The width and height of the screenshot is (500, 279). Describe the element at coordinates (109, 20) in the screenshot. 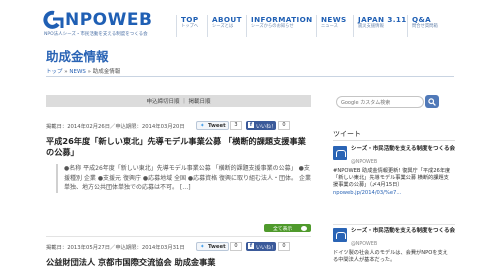

I see `logo-text: NPOWEB` at that location.